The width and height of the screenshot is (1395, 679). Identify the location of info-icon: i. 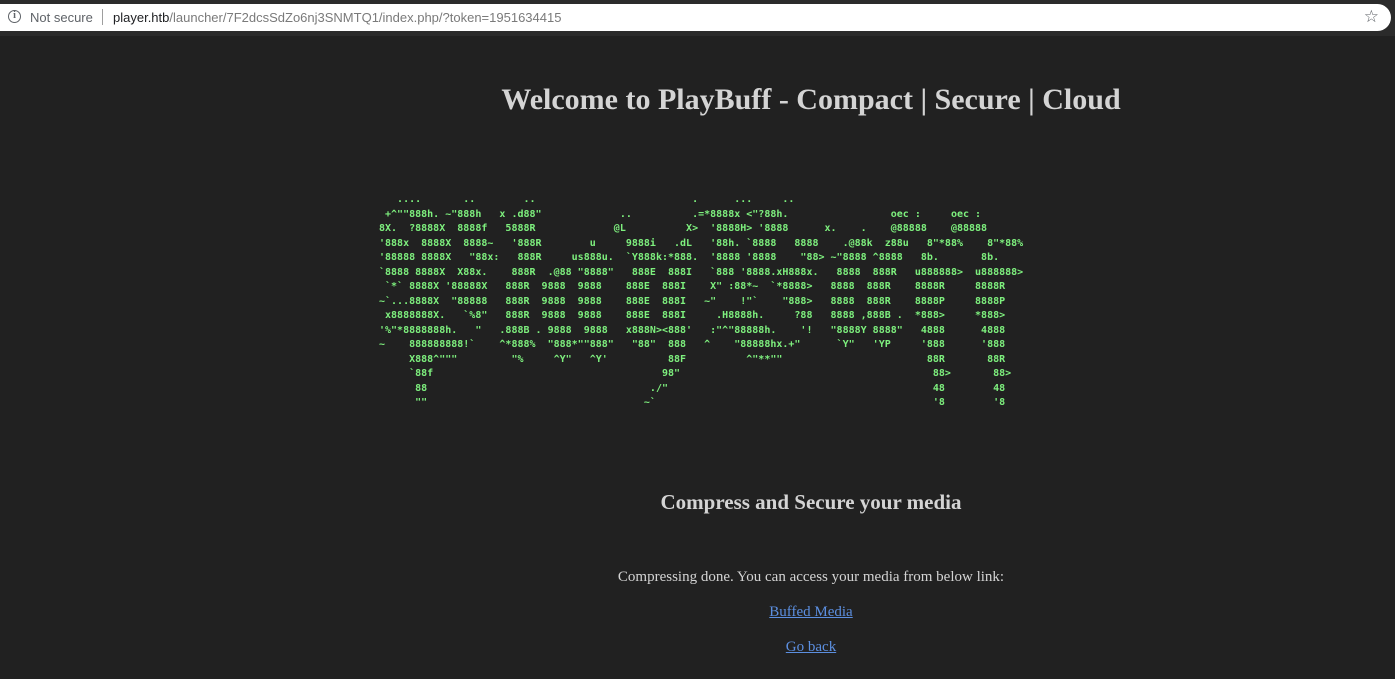
(14, 16).